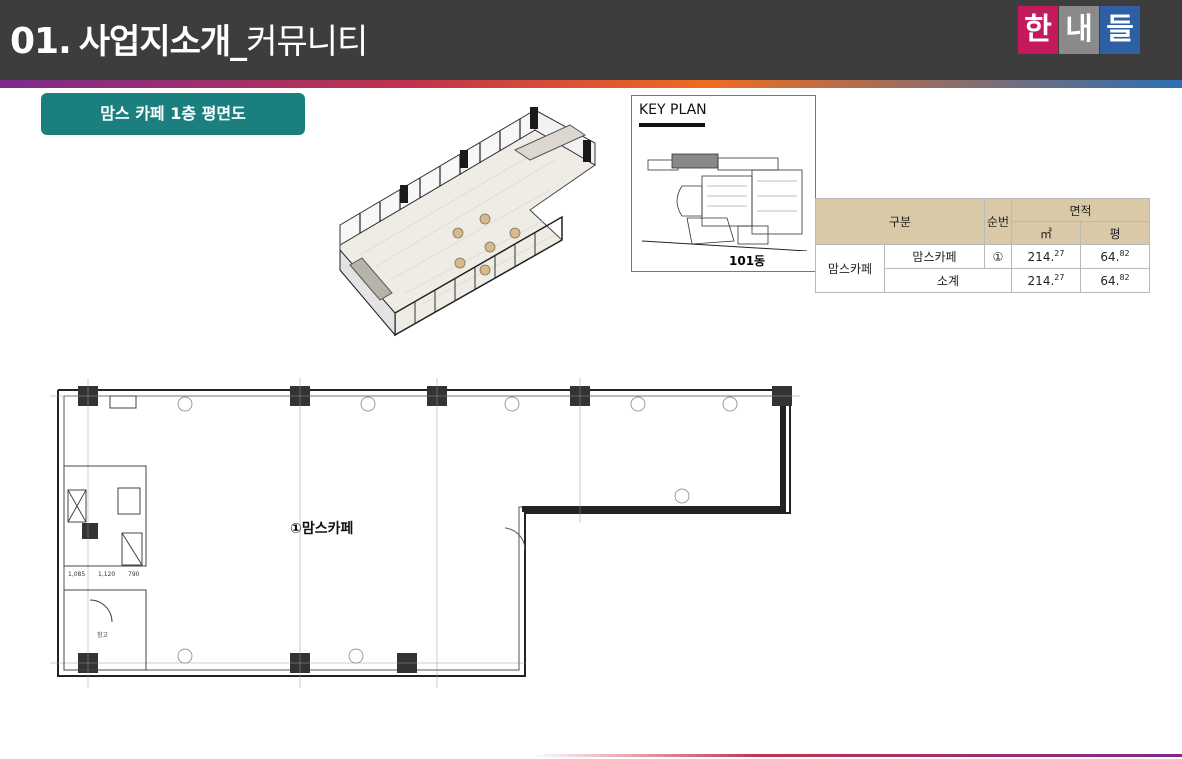 This screenshot has width=1182, height=759. Describe the element at coordinates (162, 42) in the screenshot. I see `title-bold: 사업지소개_` at that location.